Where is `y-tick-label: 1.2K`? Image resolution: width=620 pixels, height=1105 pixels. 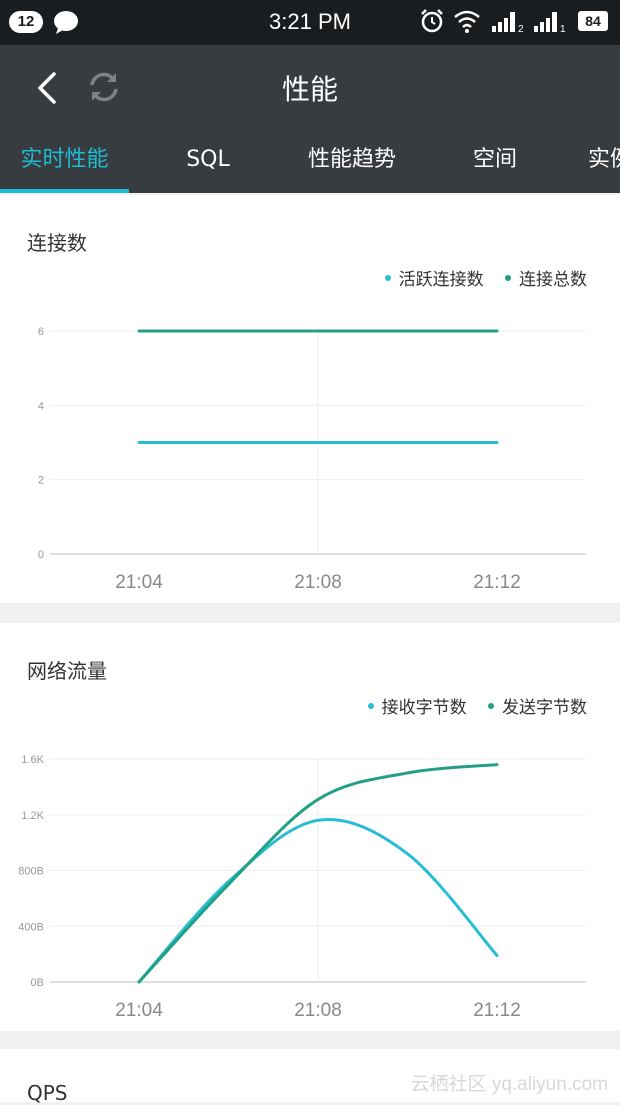
y-tick-label: 1.2K is located at coordinates (32, 816).